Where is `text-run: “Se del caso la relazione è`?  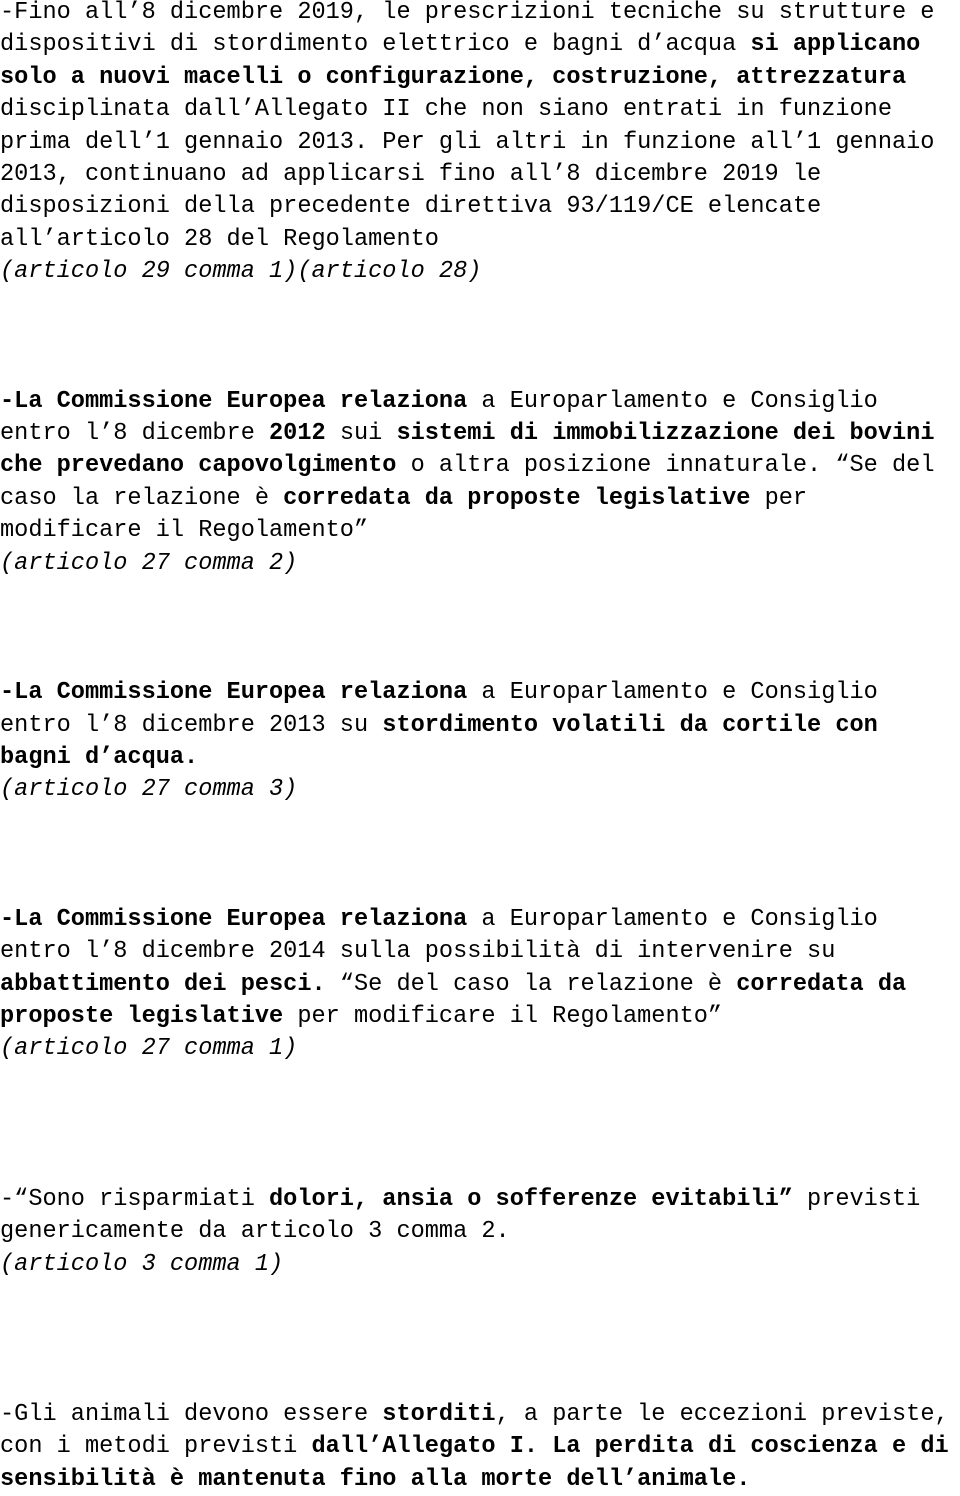 text-run: “Se del caso la relazione è is located at coordinates (531, 984).